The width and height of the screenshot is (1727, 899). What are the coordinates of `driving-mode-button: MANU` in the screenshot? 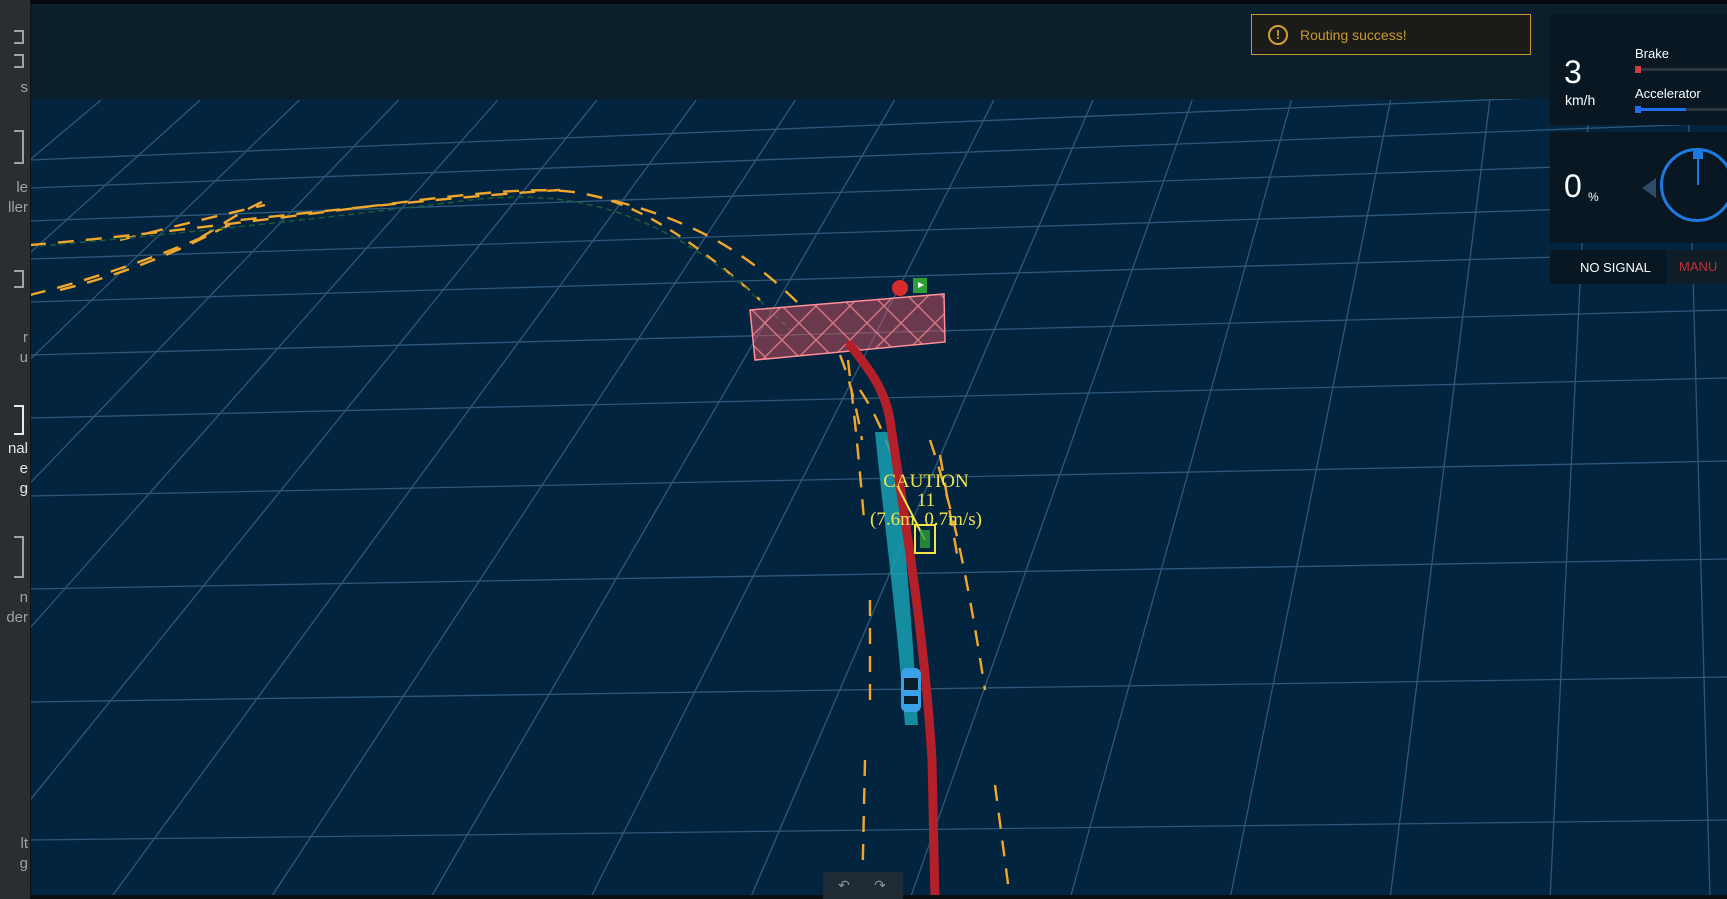 It's located at (1697, 267).